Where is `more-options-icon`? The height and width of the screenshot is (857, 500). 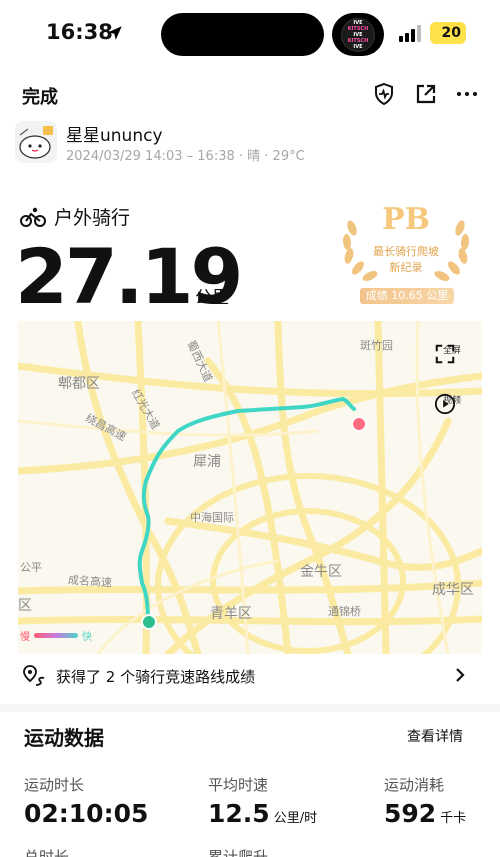
more-options-icon is located at coordinates (467, 94).